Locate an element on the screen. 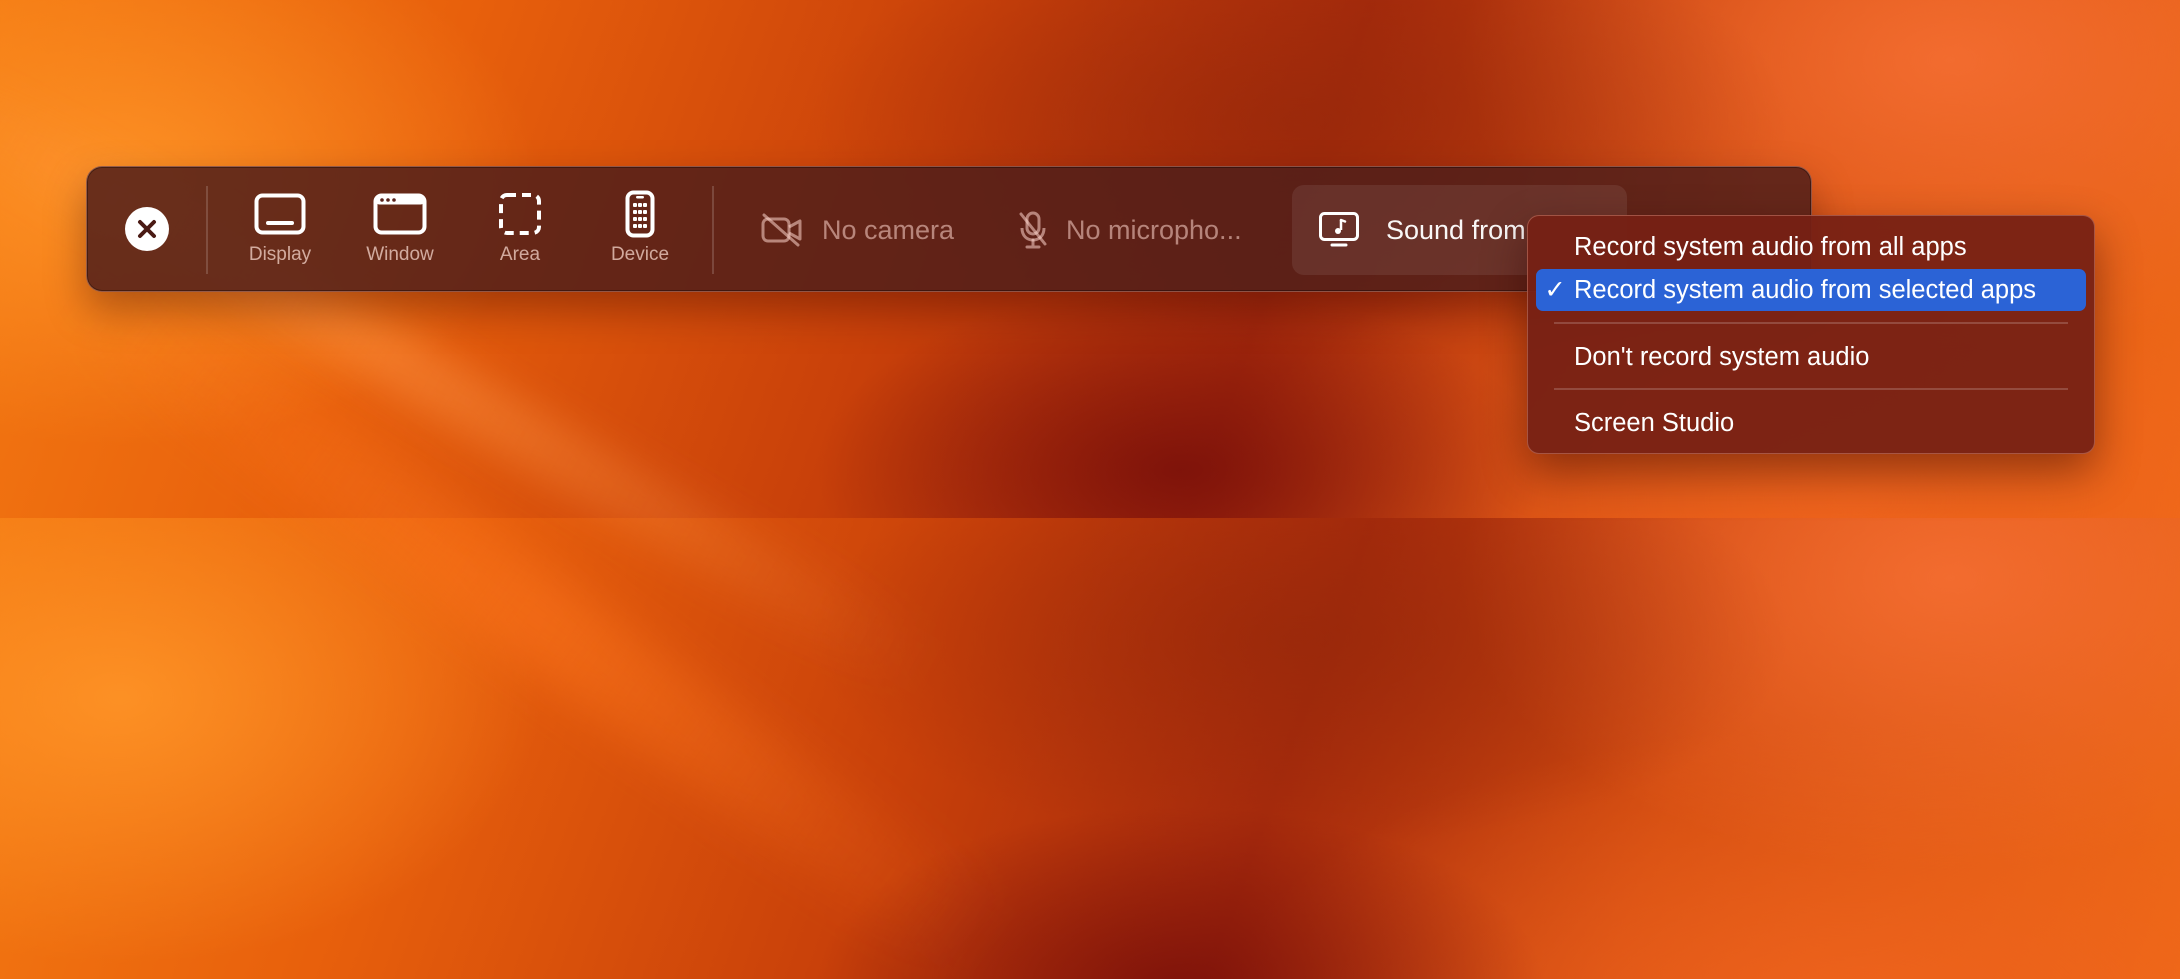 This screenshot has height=979, width=2180. capture-area-button: Area is located at coordinates (520, 231).